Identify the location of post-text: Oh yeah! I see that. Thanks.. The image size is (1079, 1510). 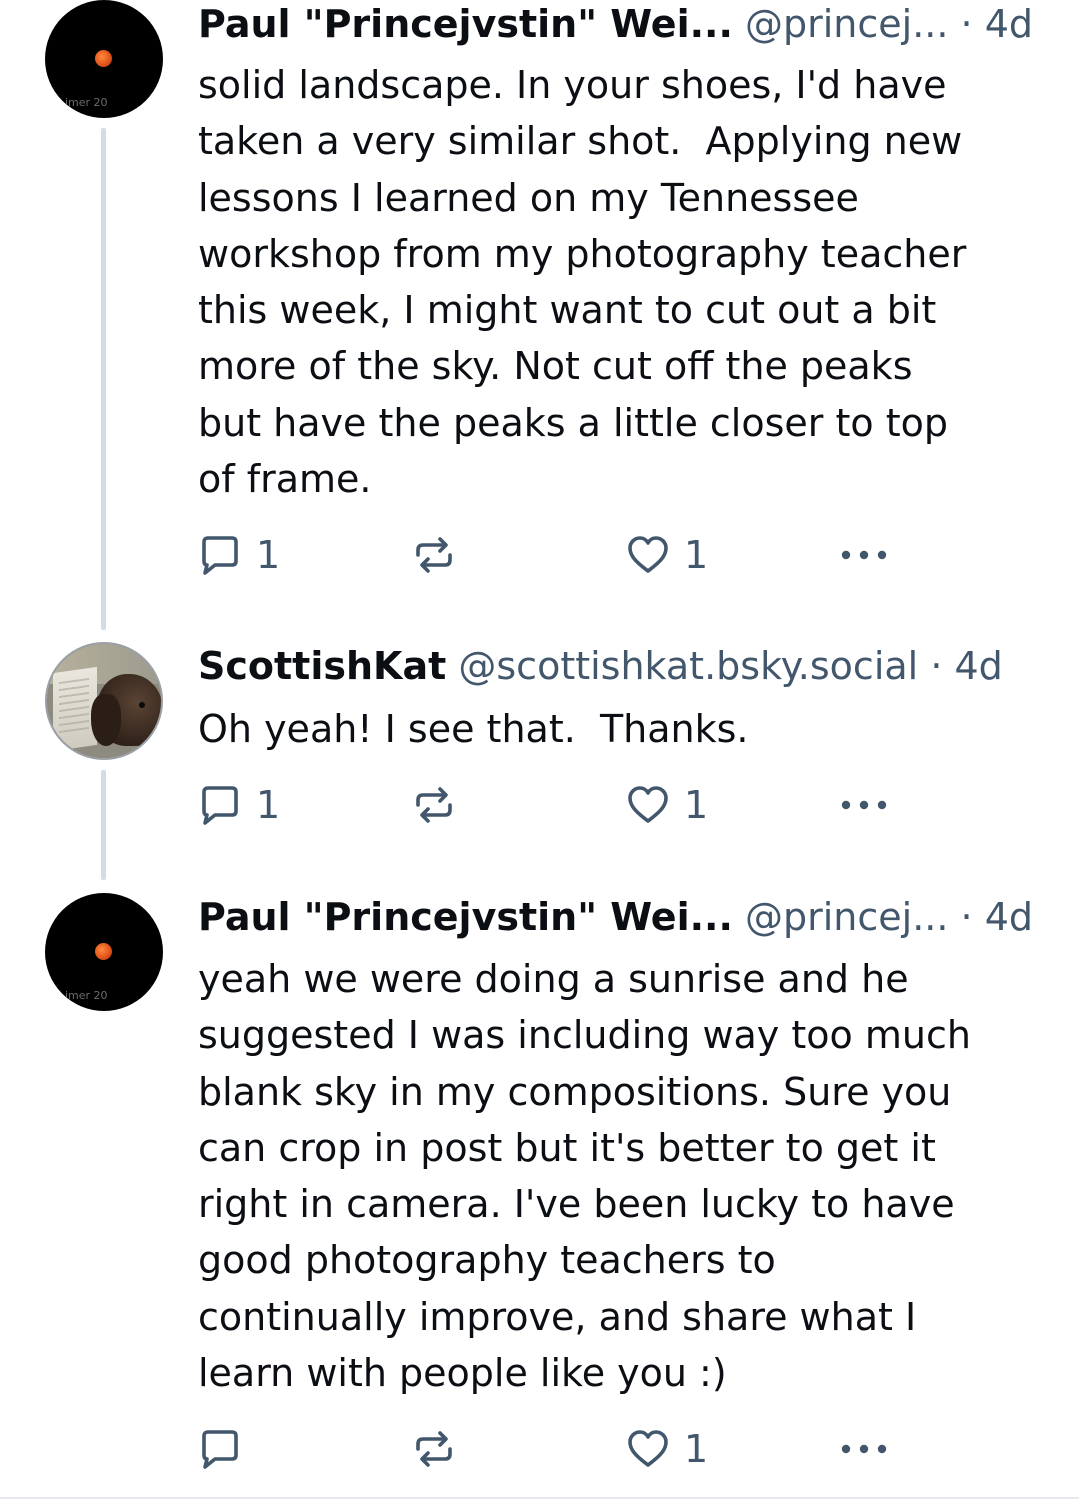
(473, 729).